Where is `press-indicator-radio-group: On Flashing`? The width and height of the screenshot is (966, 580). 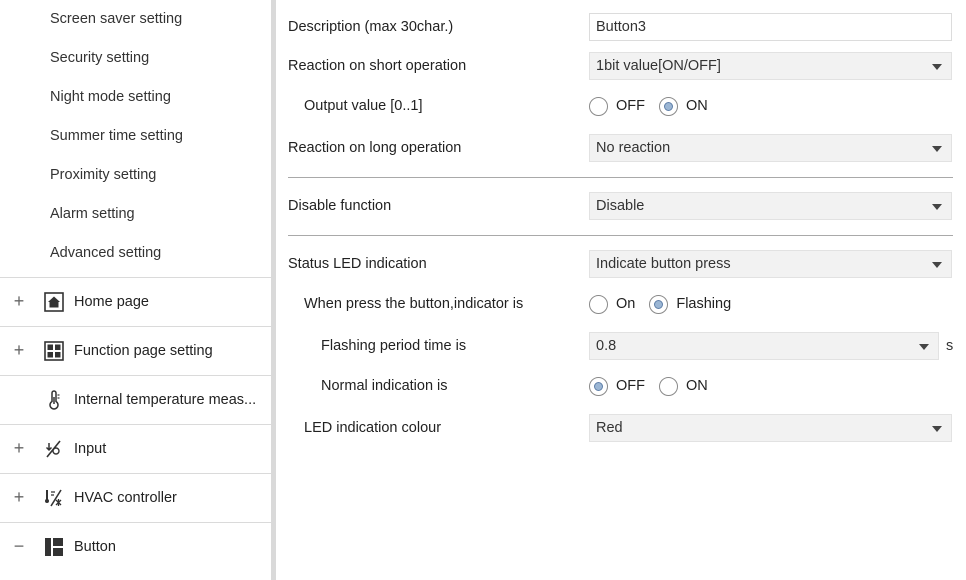
press-indicator-radio-group: On Flashing is located at coordinates (667, 304).